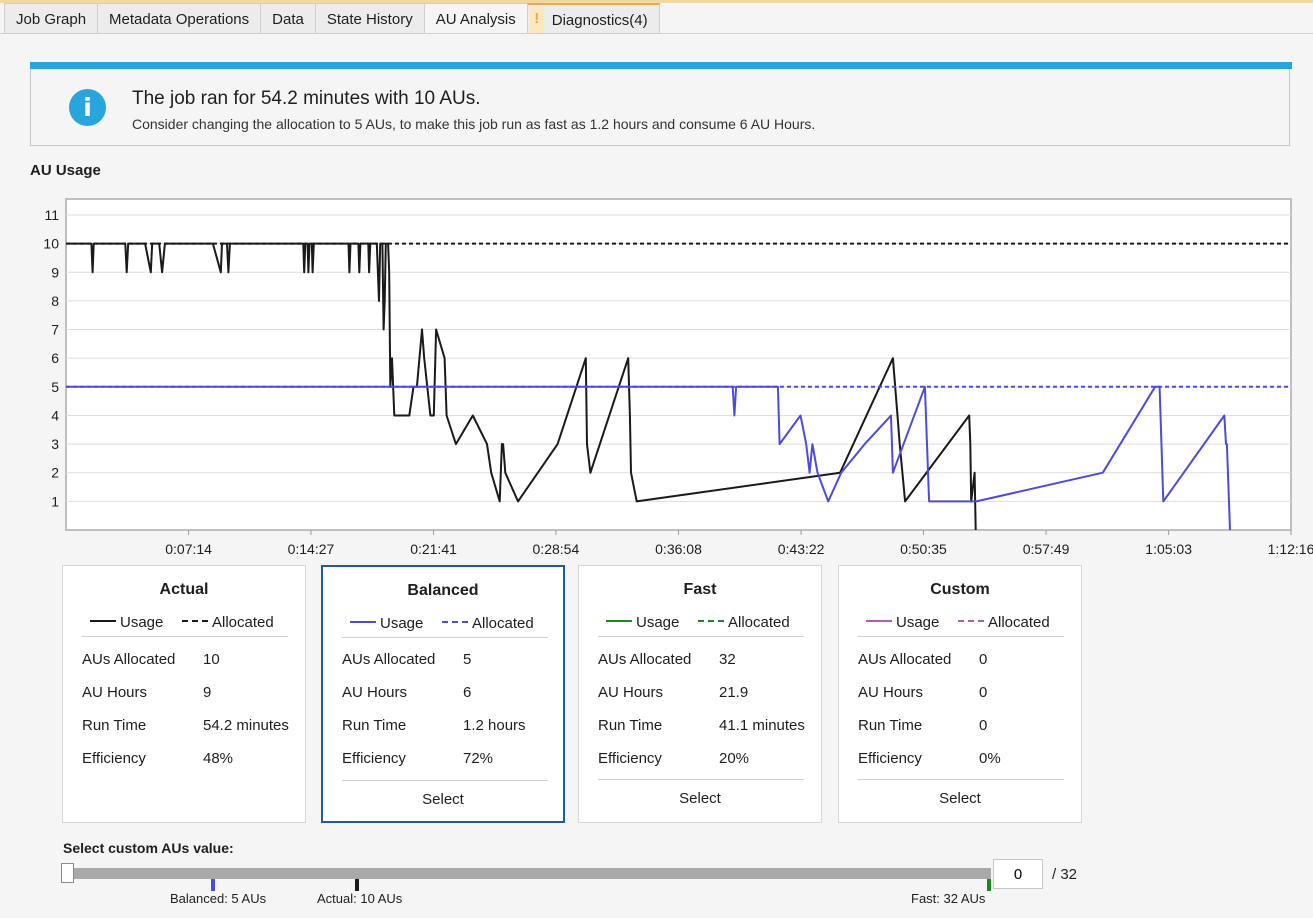 The width and height of the screenshot is (1313, 918). I want to click on fast-marker, so click(989, 885).